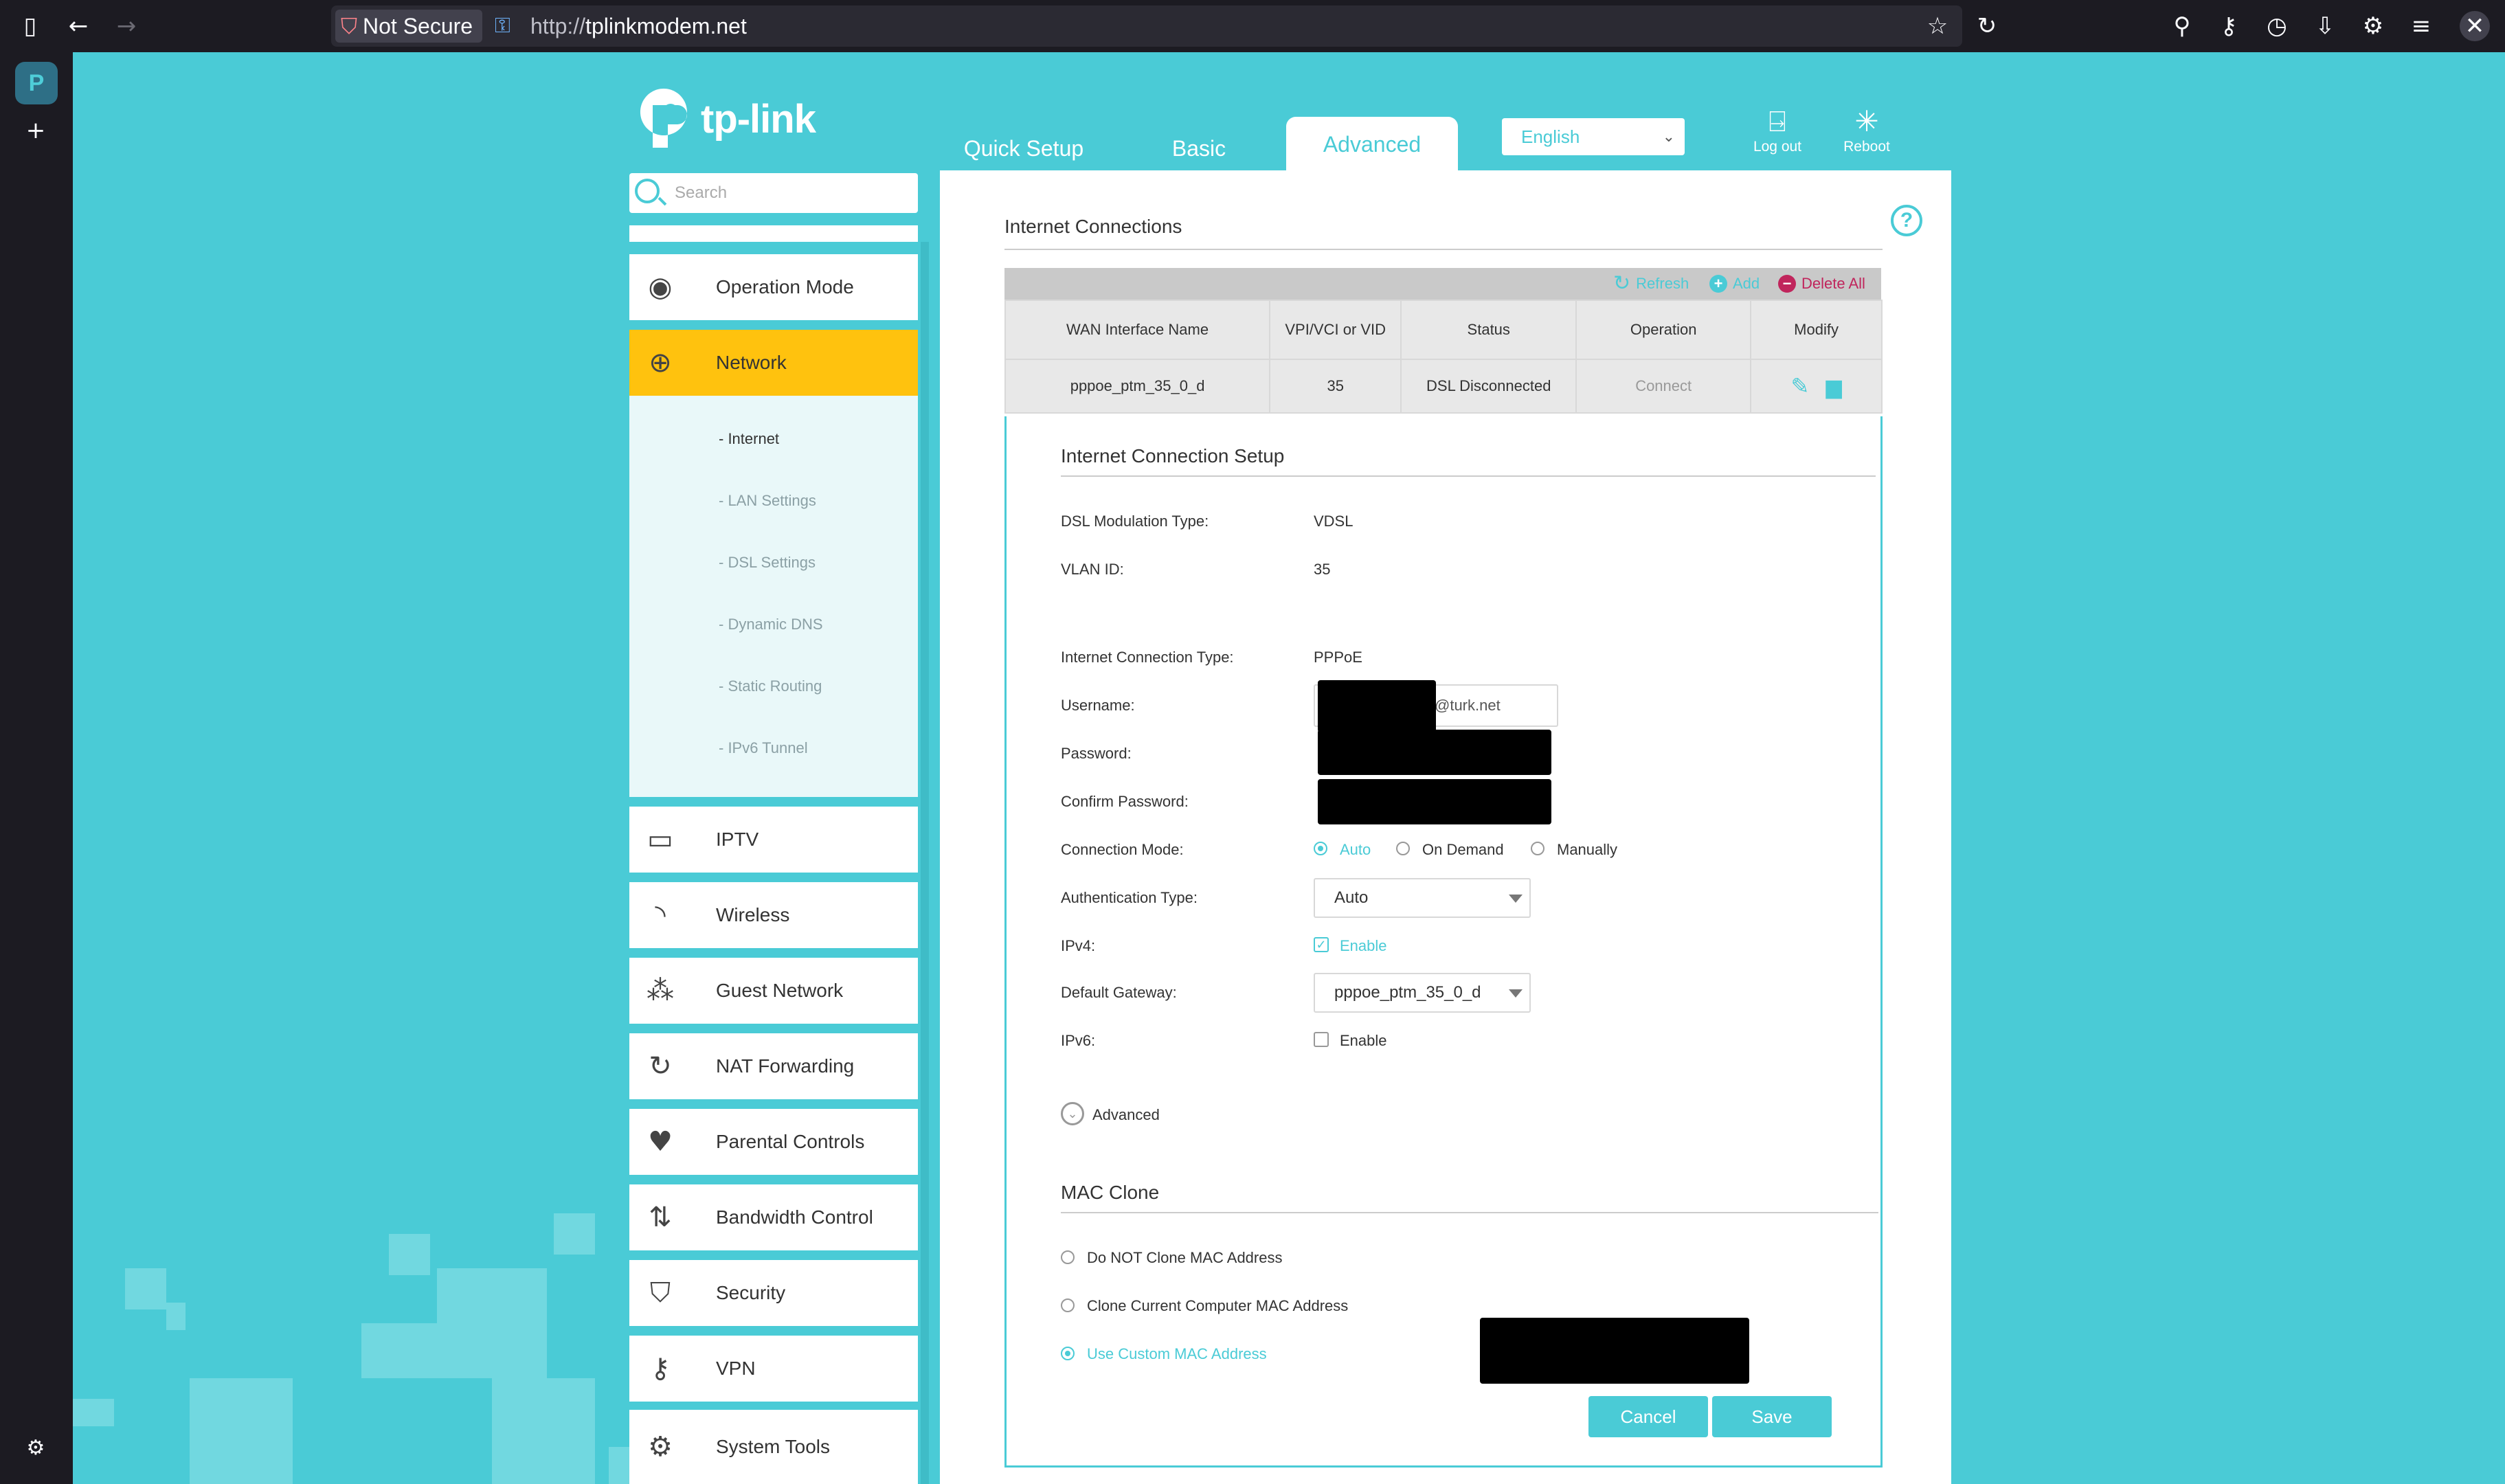 The image size is (2505, 1484). What do you see at coordinates (1363, 946) in the screenshot?
I see `ipv4-enable-label: Enable` at bounding box center [1363, 946].